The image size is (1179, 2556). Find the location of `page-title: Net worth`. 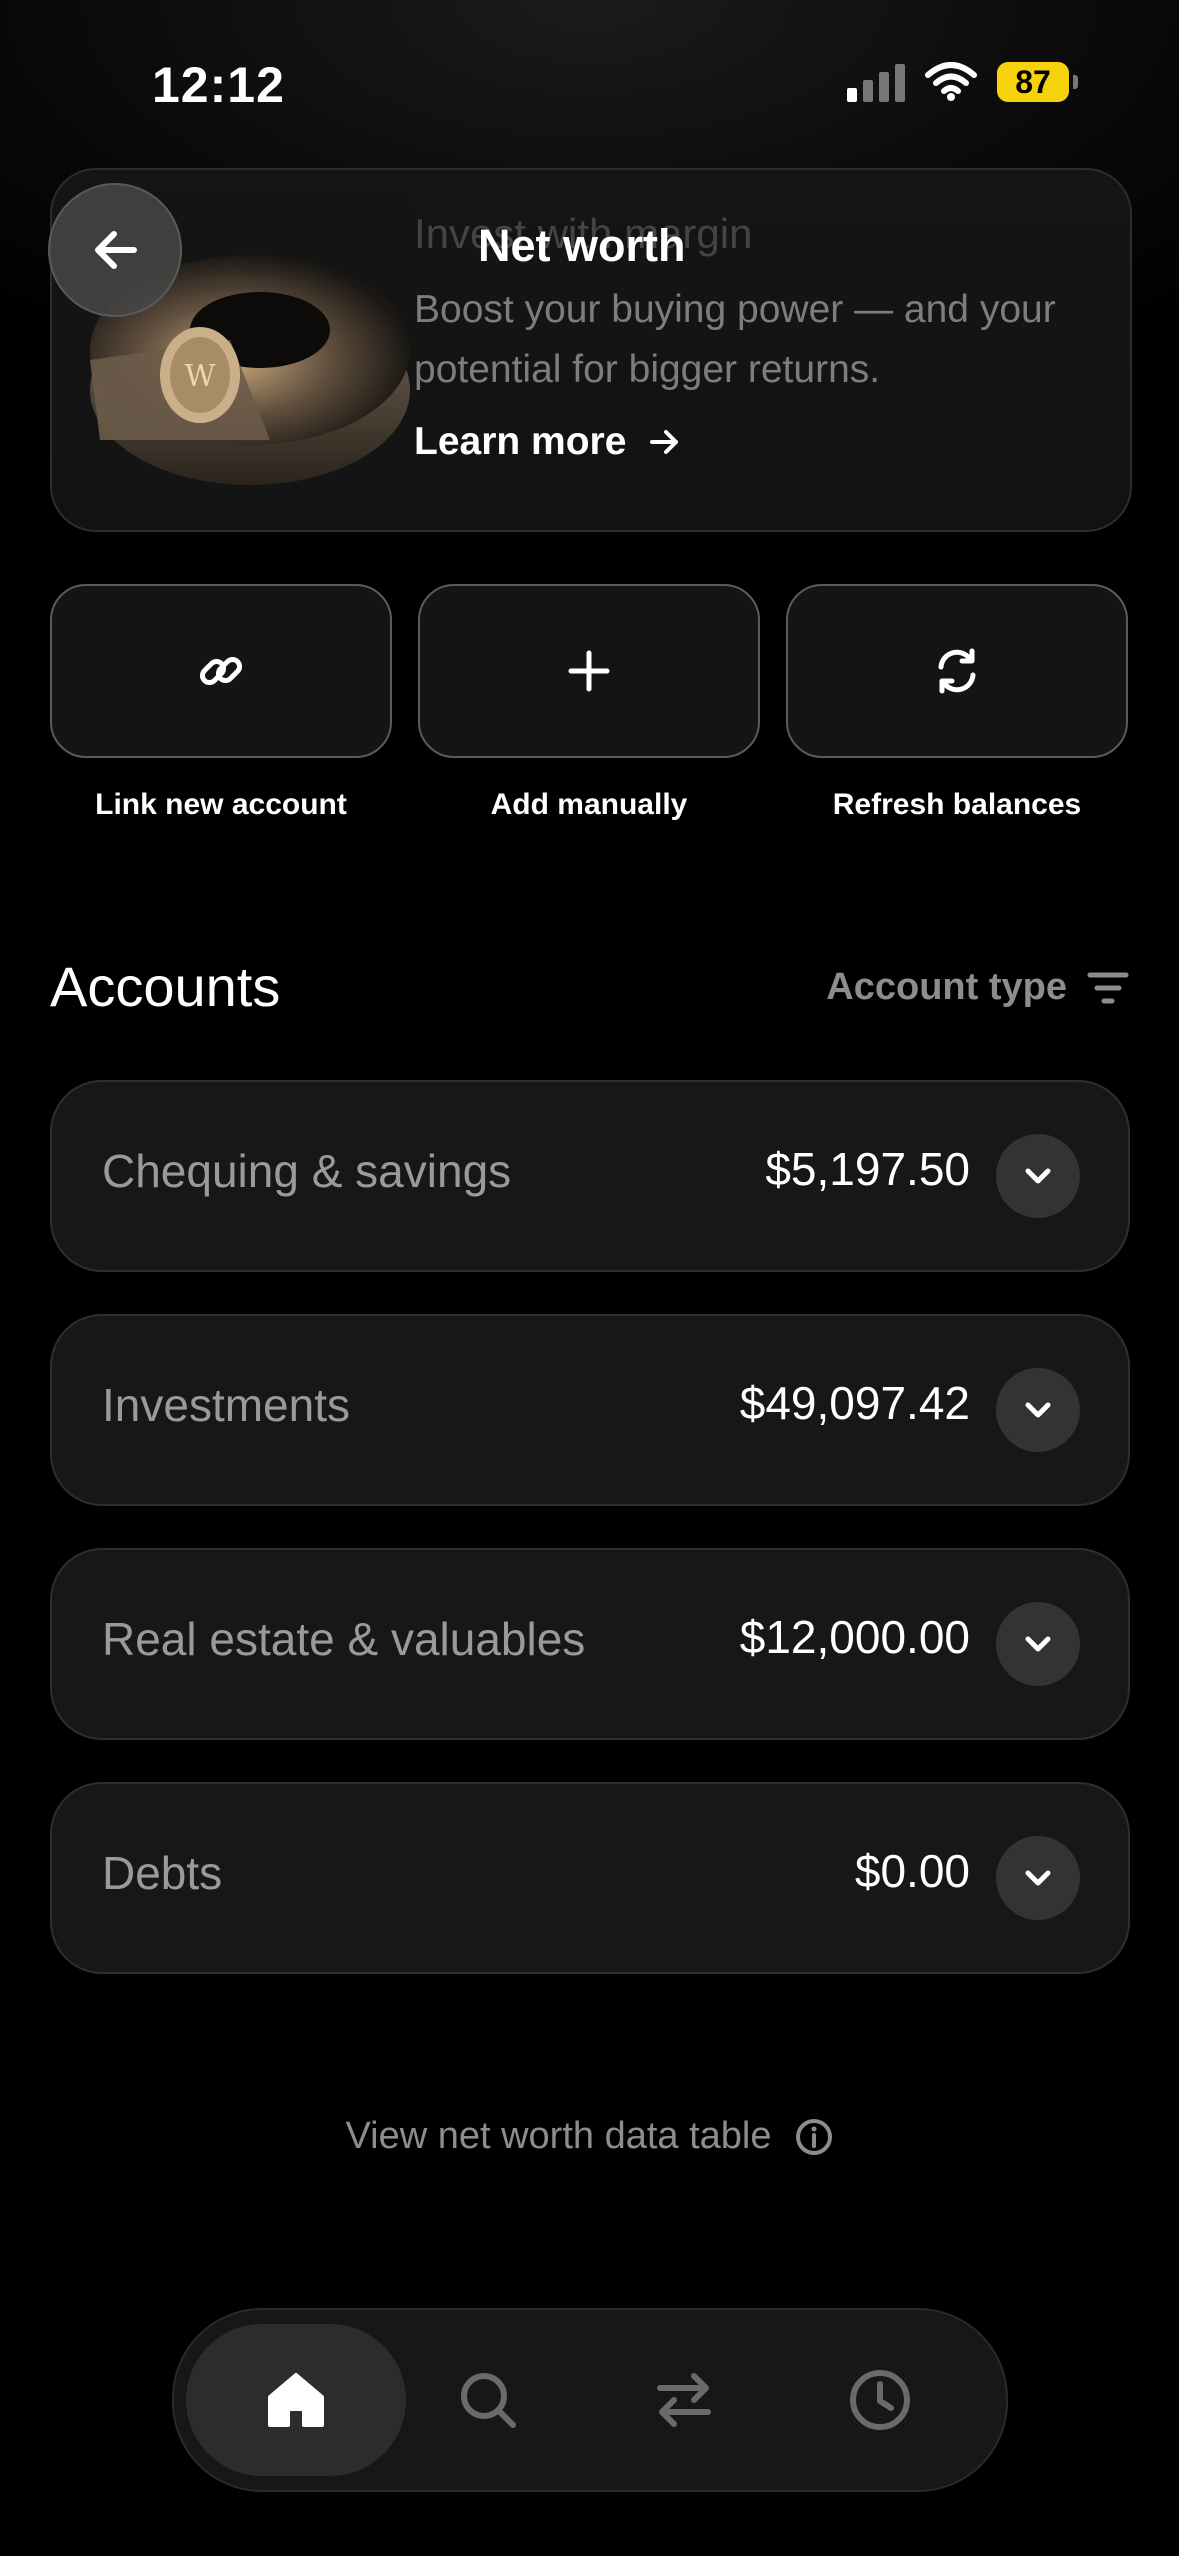

page-title: Net worth is located at coordinates (582, 245).